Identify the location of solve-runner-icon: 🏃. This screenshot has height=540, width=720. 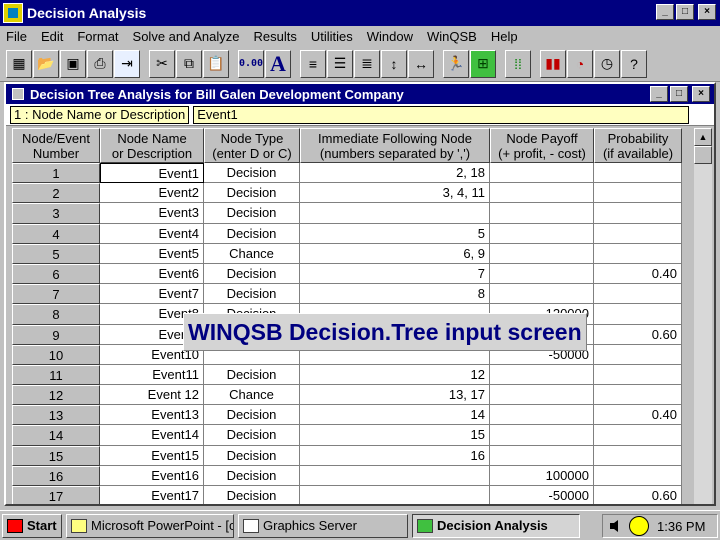
(456, 63).